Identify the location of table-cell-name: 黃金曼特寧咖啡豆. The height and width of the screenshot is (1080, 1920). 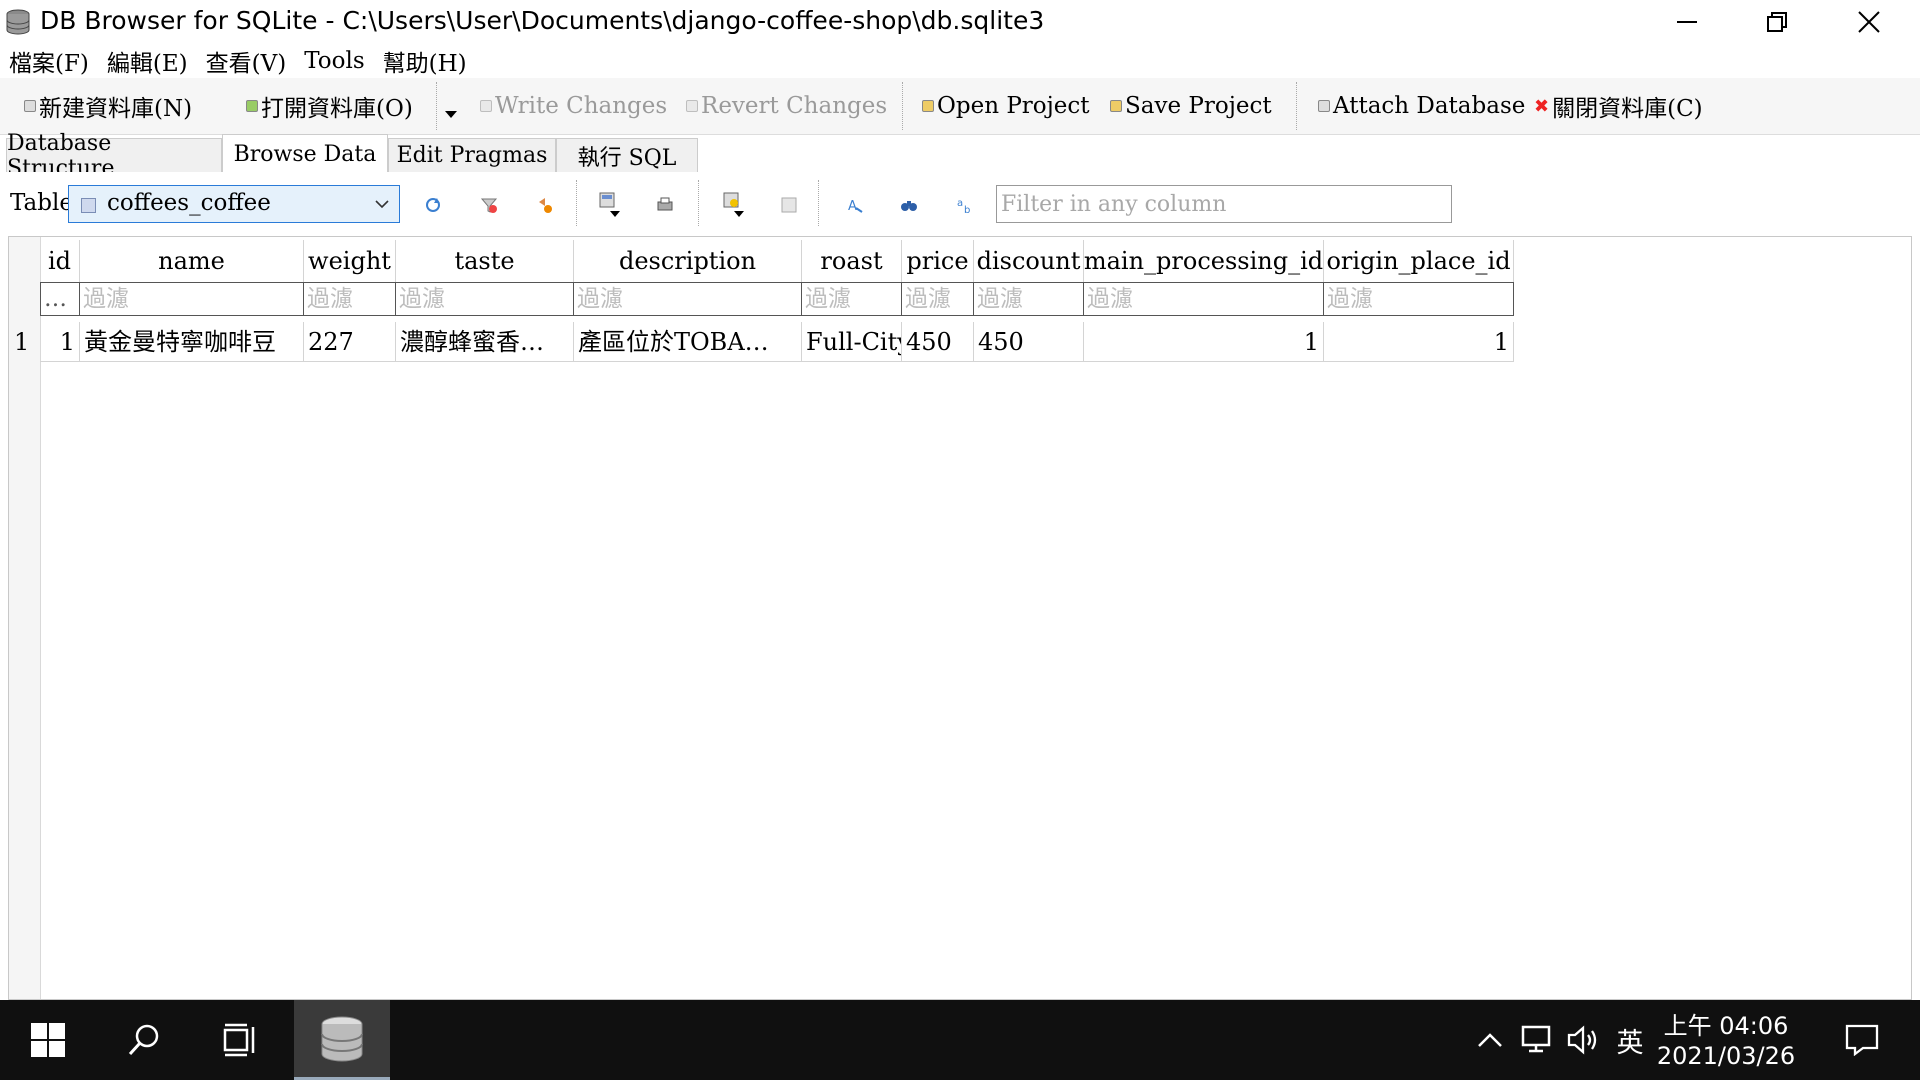
(192, 342).